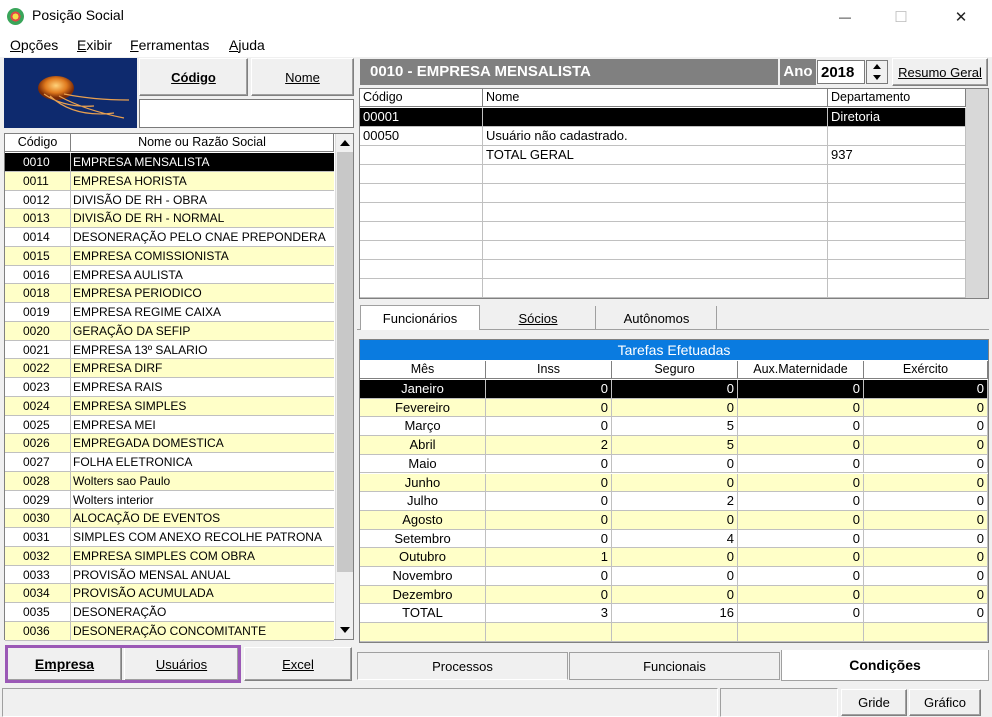  What do you see at coordinates (674, 501) in the screenshot?
I see `task-row: Julho 0 2 0 0` at bounding box center [674, 501].